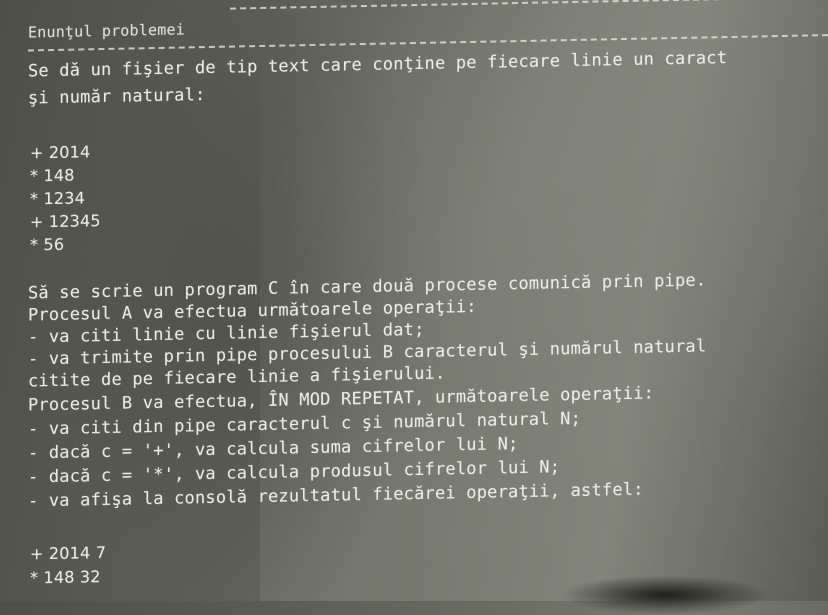 This screenshot has width=828, height=615. I want to click on example-input-2: * 148, so click(52, 175).